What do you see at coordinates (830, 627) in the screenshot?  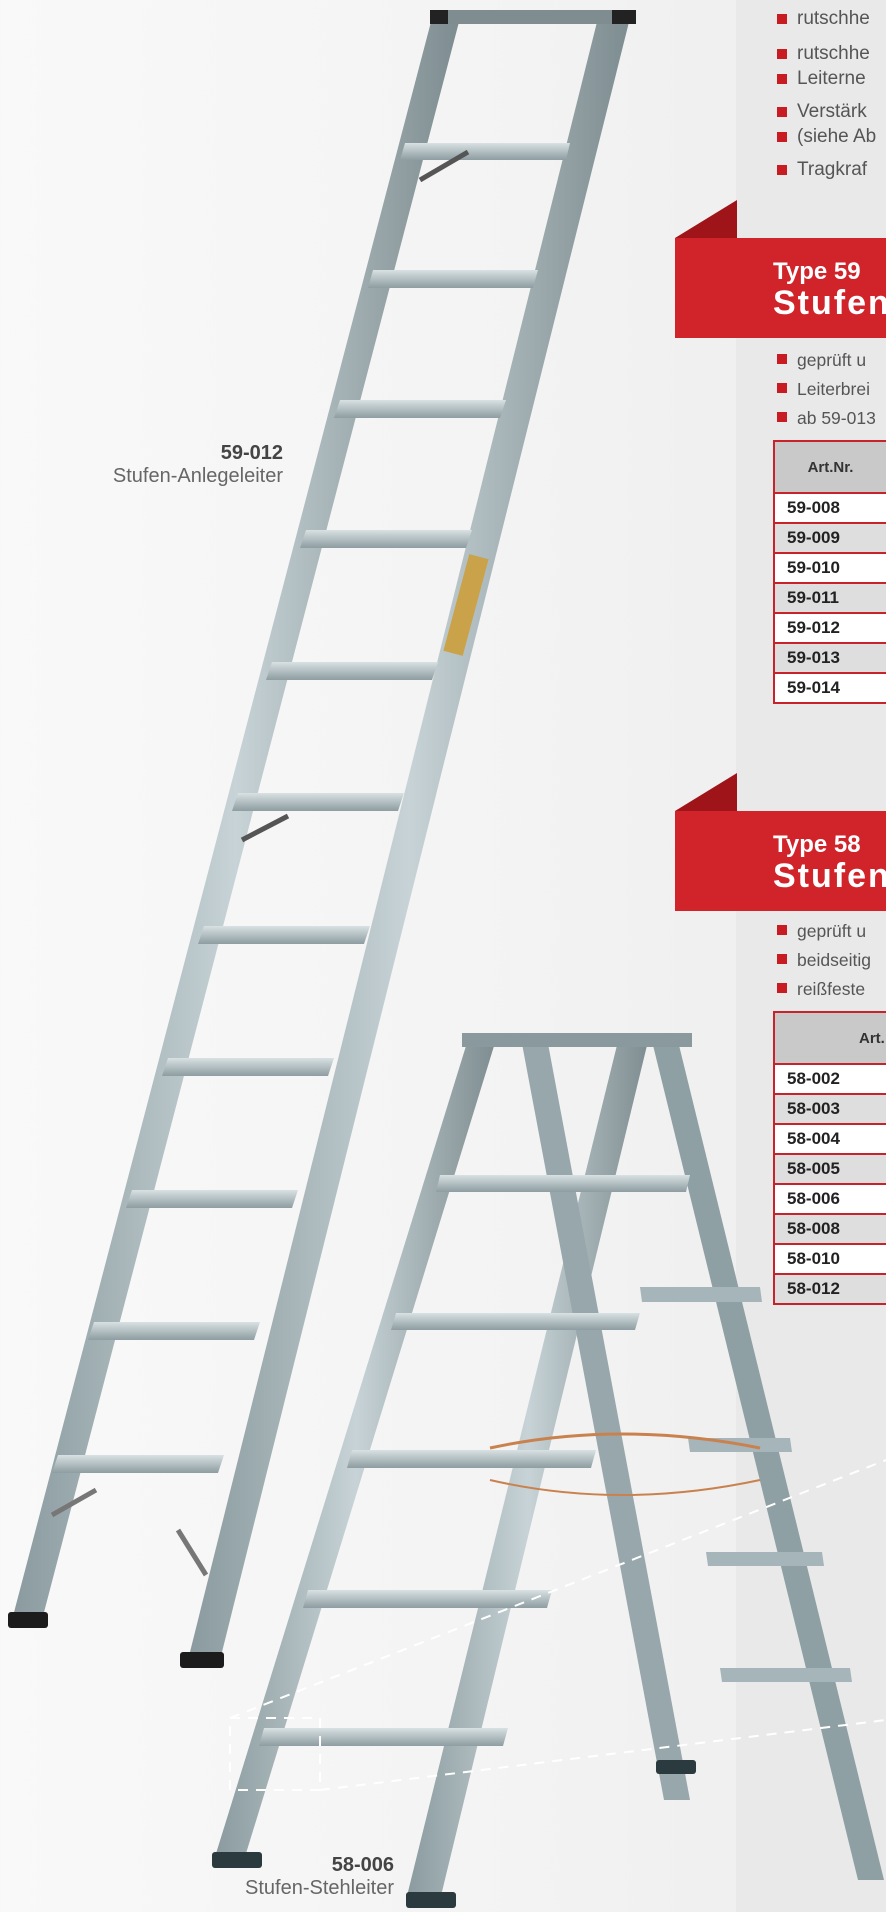 I see `table-row: 59-012` at bounding box center [830, 627].